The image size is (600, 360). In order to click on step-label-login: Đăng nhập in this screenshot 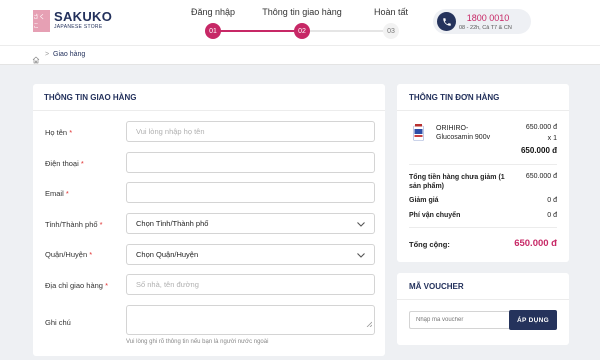, I will do `click(213, 12)`.